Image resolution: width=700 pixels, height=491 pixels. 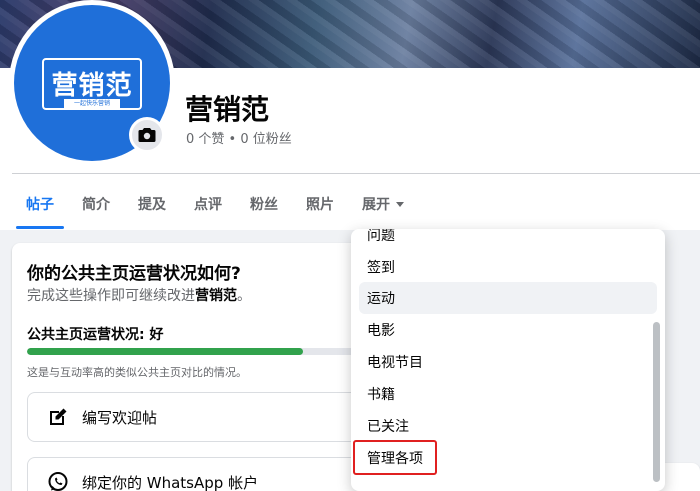 I want to click on highlight-box, so click(x=395, y=457).